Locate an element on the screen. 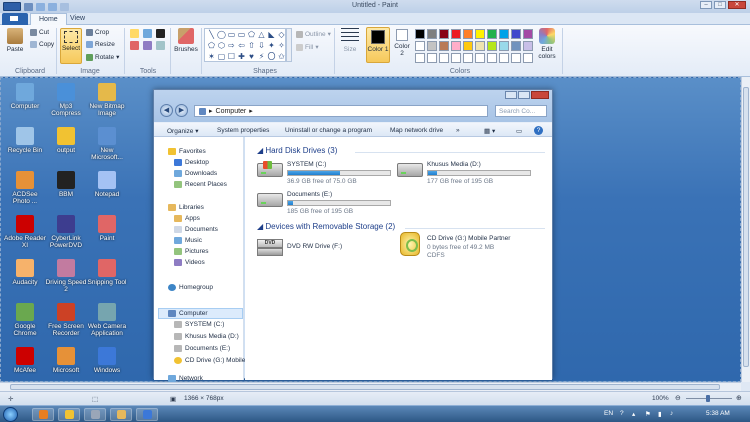  brushes-button: Brushes is located at coordinates (186, 40).